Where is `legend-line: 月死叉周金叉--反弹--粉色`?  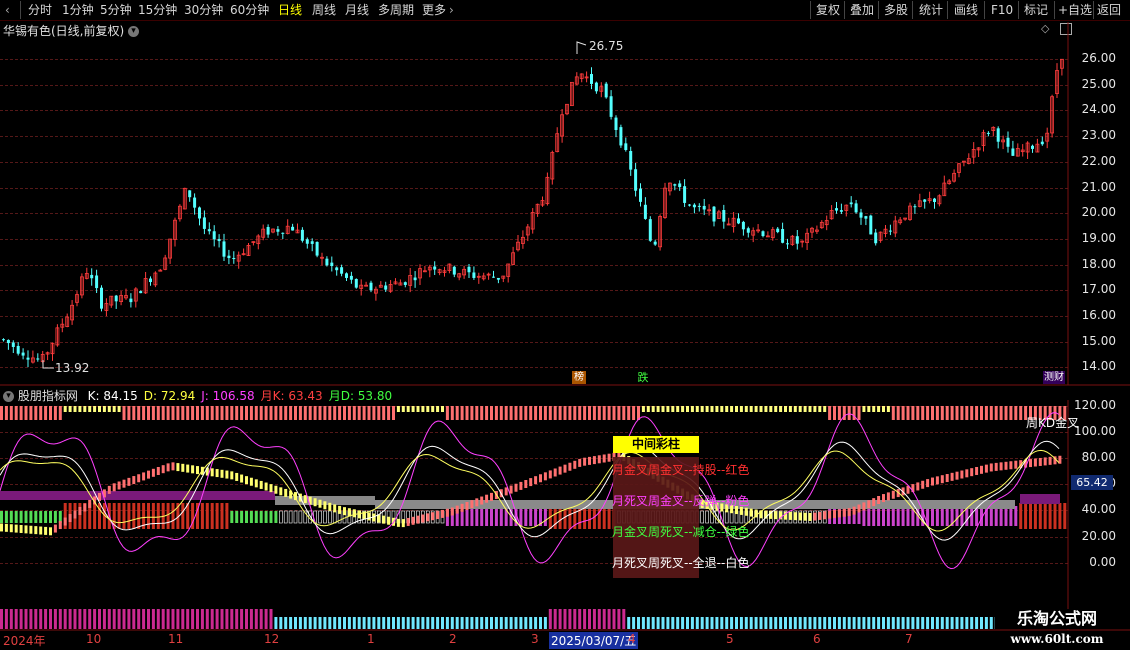
legend-line: 月死叉周金叉--反弹--粉色 is located at coordinates (681, 501).